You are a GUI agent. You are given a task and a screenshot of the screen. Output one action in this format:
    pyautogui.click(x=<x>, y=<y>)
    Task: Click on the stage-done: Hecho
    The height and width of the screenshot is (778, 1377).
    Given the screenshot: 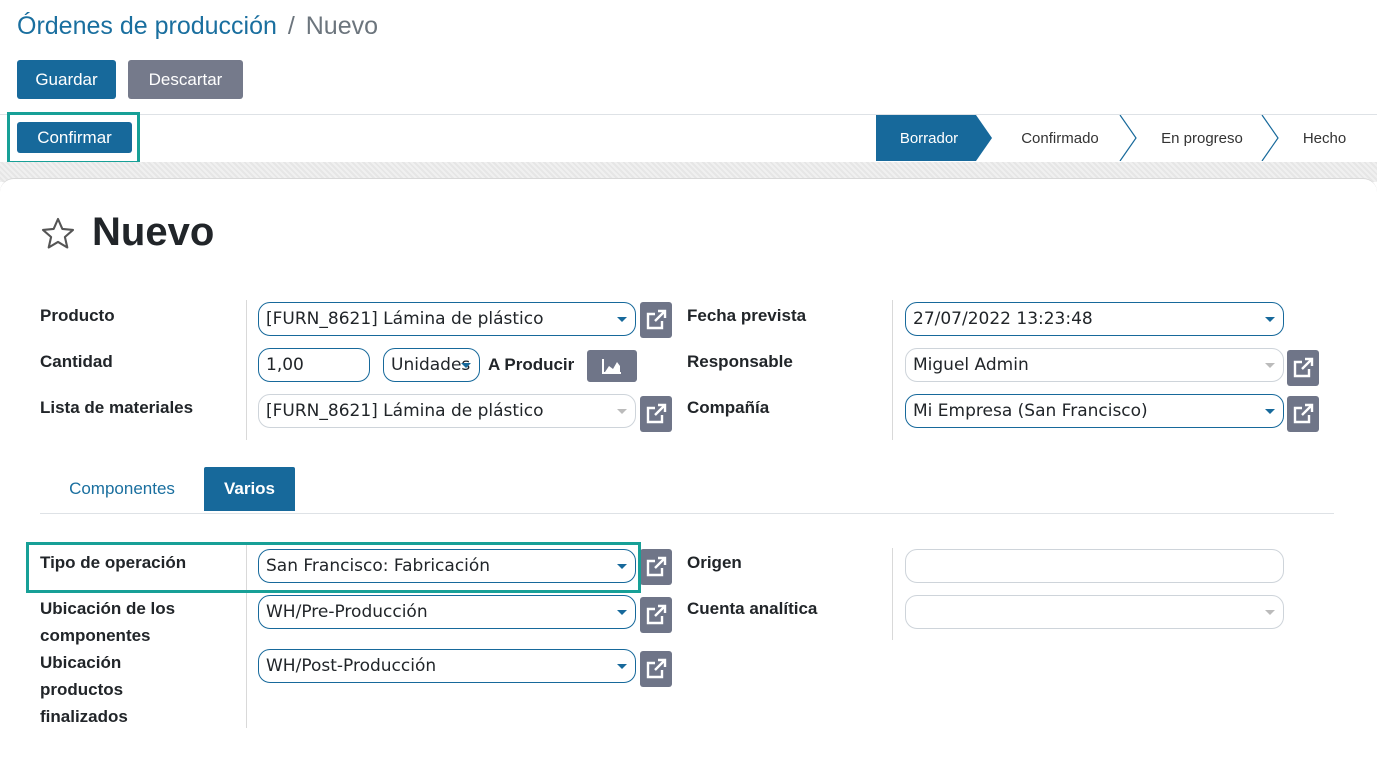 What is the action you would take?
    pyautogui.click(x=1324, y=138)
    